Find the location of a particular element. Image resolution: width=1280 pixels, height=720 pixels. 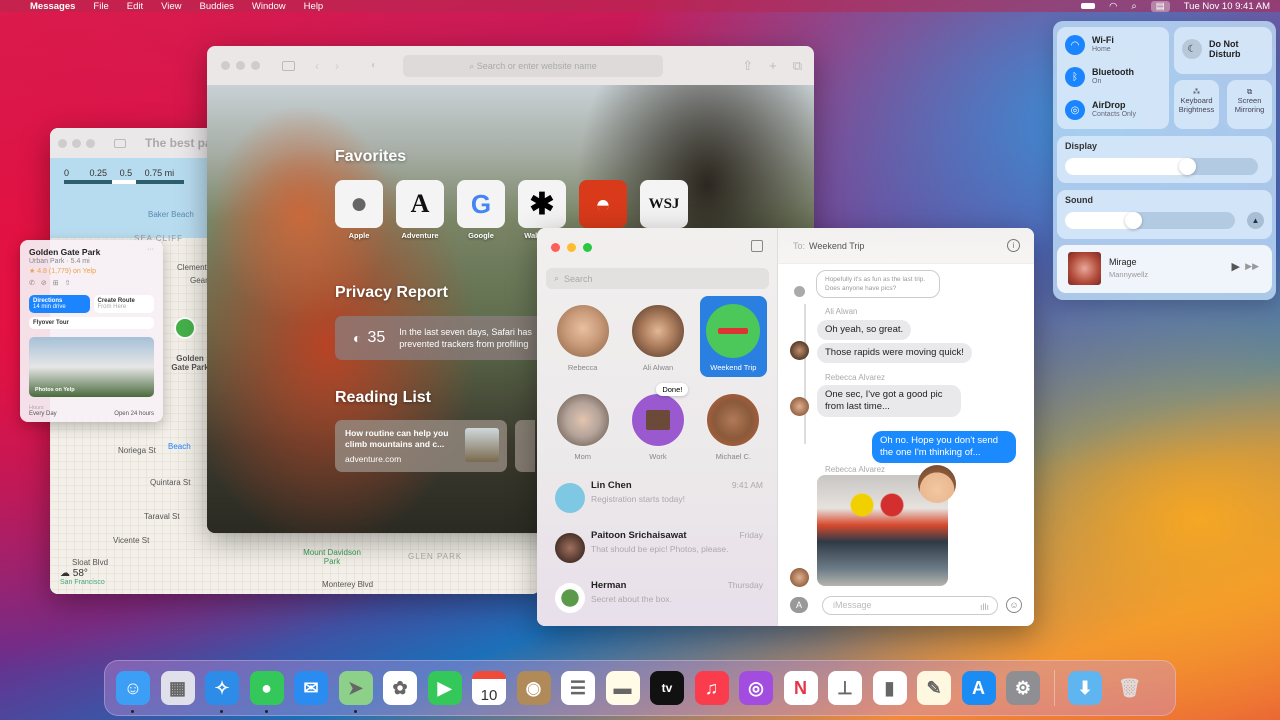

bluetooth-toggle: ᛒ Bluetooth On is located at coordinates (1099, 77).